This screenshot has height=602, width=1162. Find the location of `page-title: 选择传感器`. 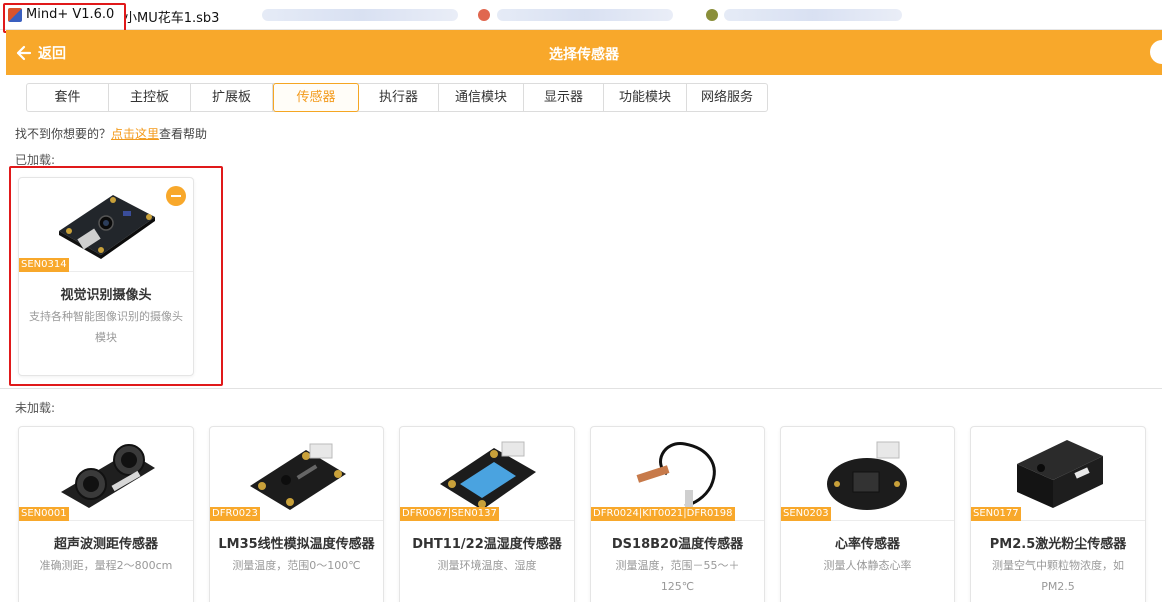

page-title: 选择传感器 is located at coordinates (584, 55).